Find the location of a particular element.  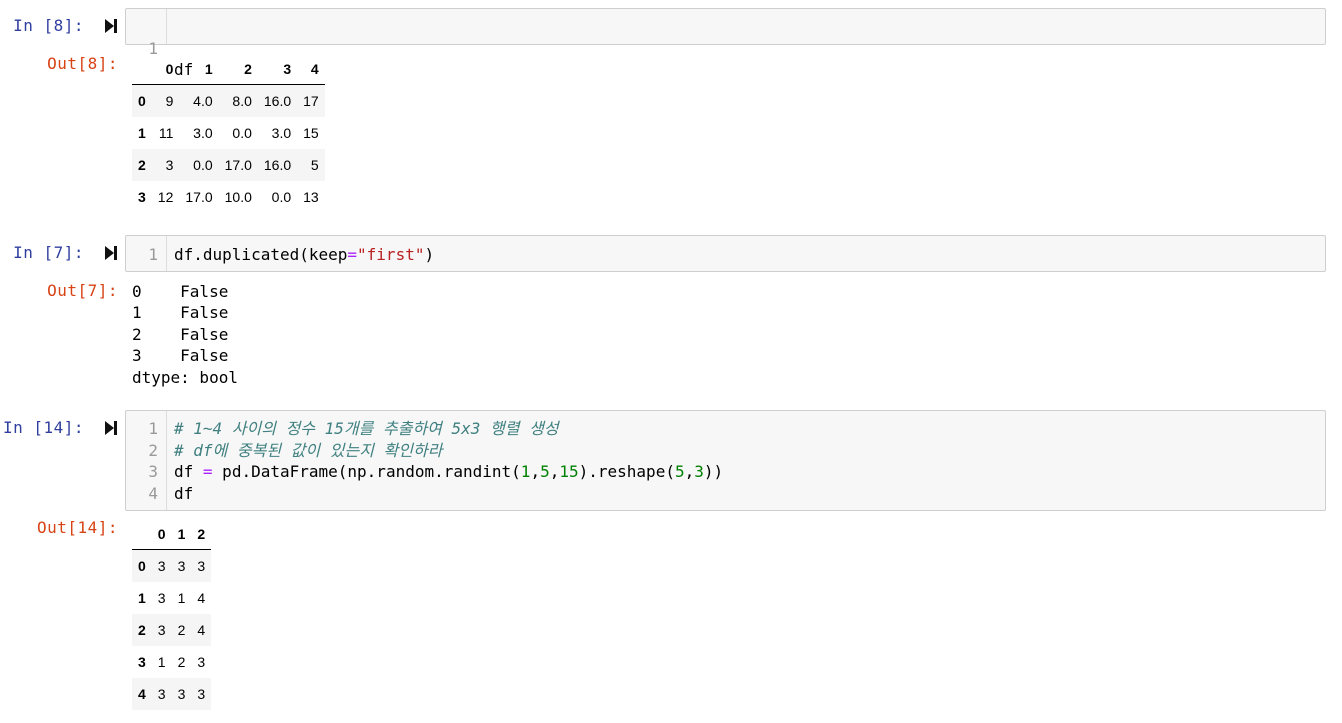

table-cell: 8.0 is located at coordinates (242, 101).